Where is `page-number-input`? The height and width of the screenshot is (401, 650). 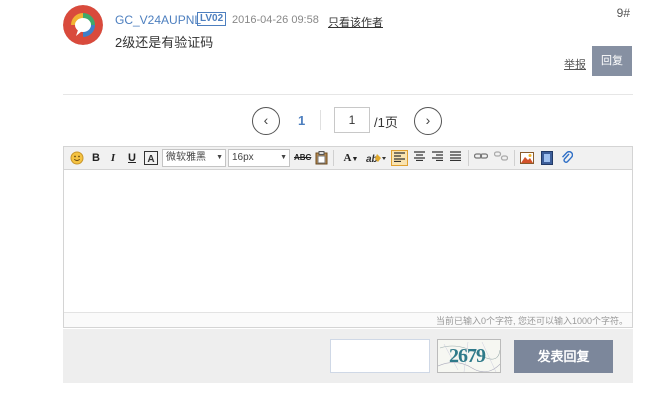
page-number-input is located at coordinates (352, 120).